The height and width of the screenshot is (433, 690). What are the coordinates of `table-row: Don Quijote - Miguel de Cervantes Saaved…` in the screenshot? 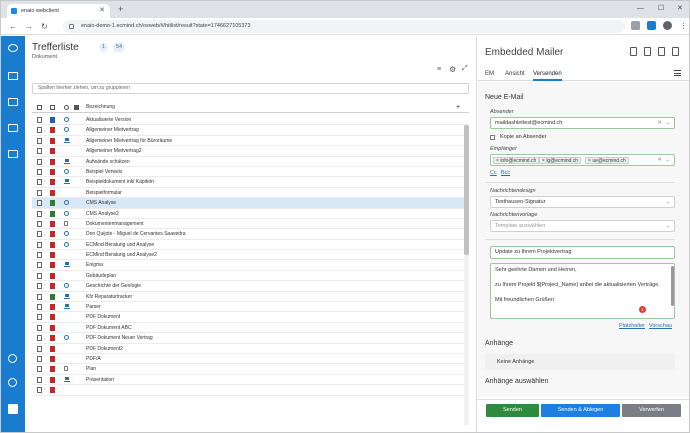 It's located at (250, 234).